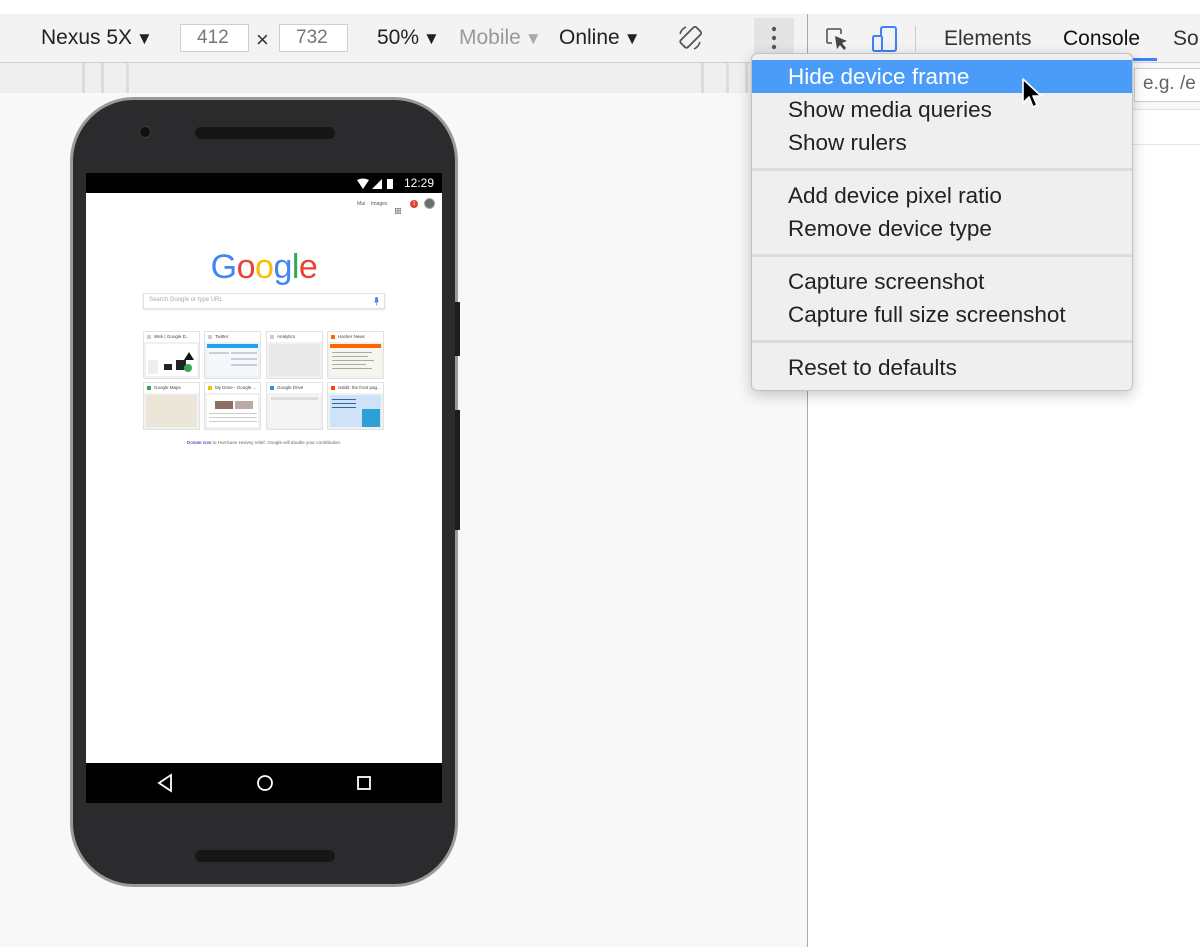 This screenshot has width=1200, height=947. What do you see at coordinates (295, 267) in the screenshot?
I see `google-logo-letter: l` at bounding box center [295, 267].